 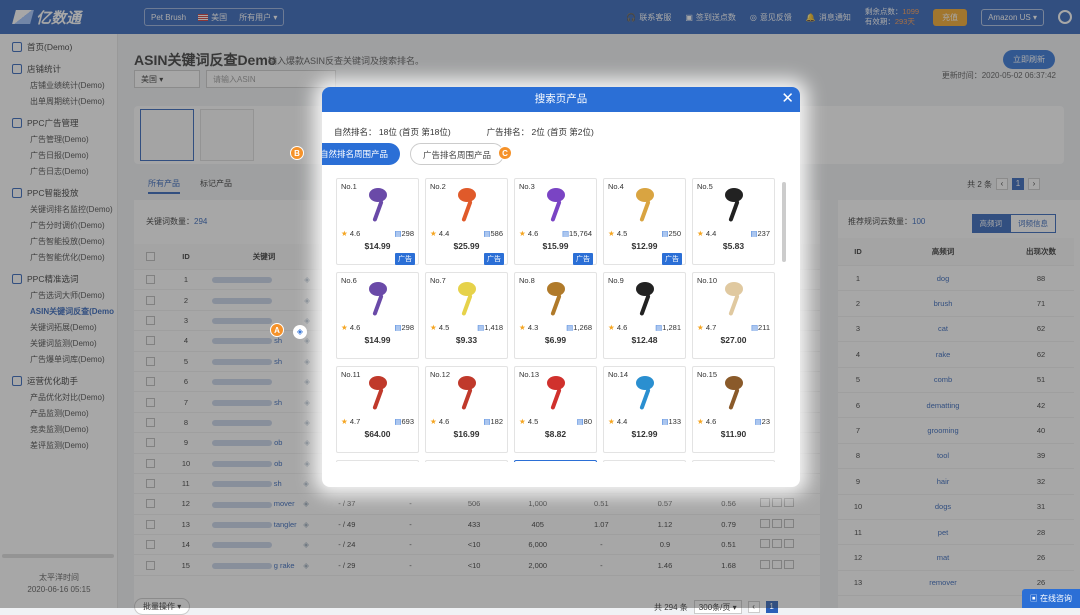 I want to click on product-card: No.14 ★ 4.4 ▤133 $12.99, so click(x=644, y=409).